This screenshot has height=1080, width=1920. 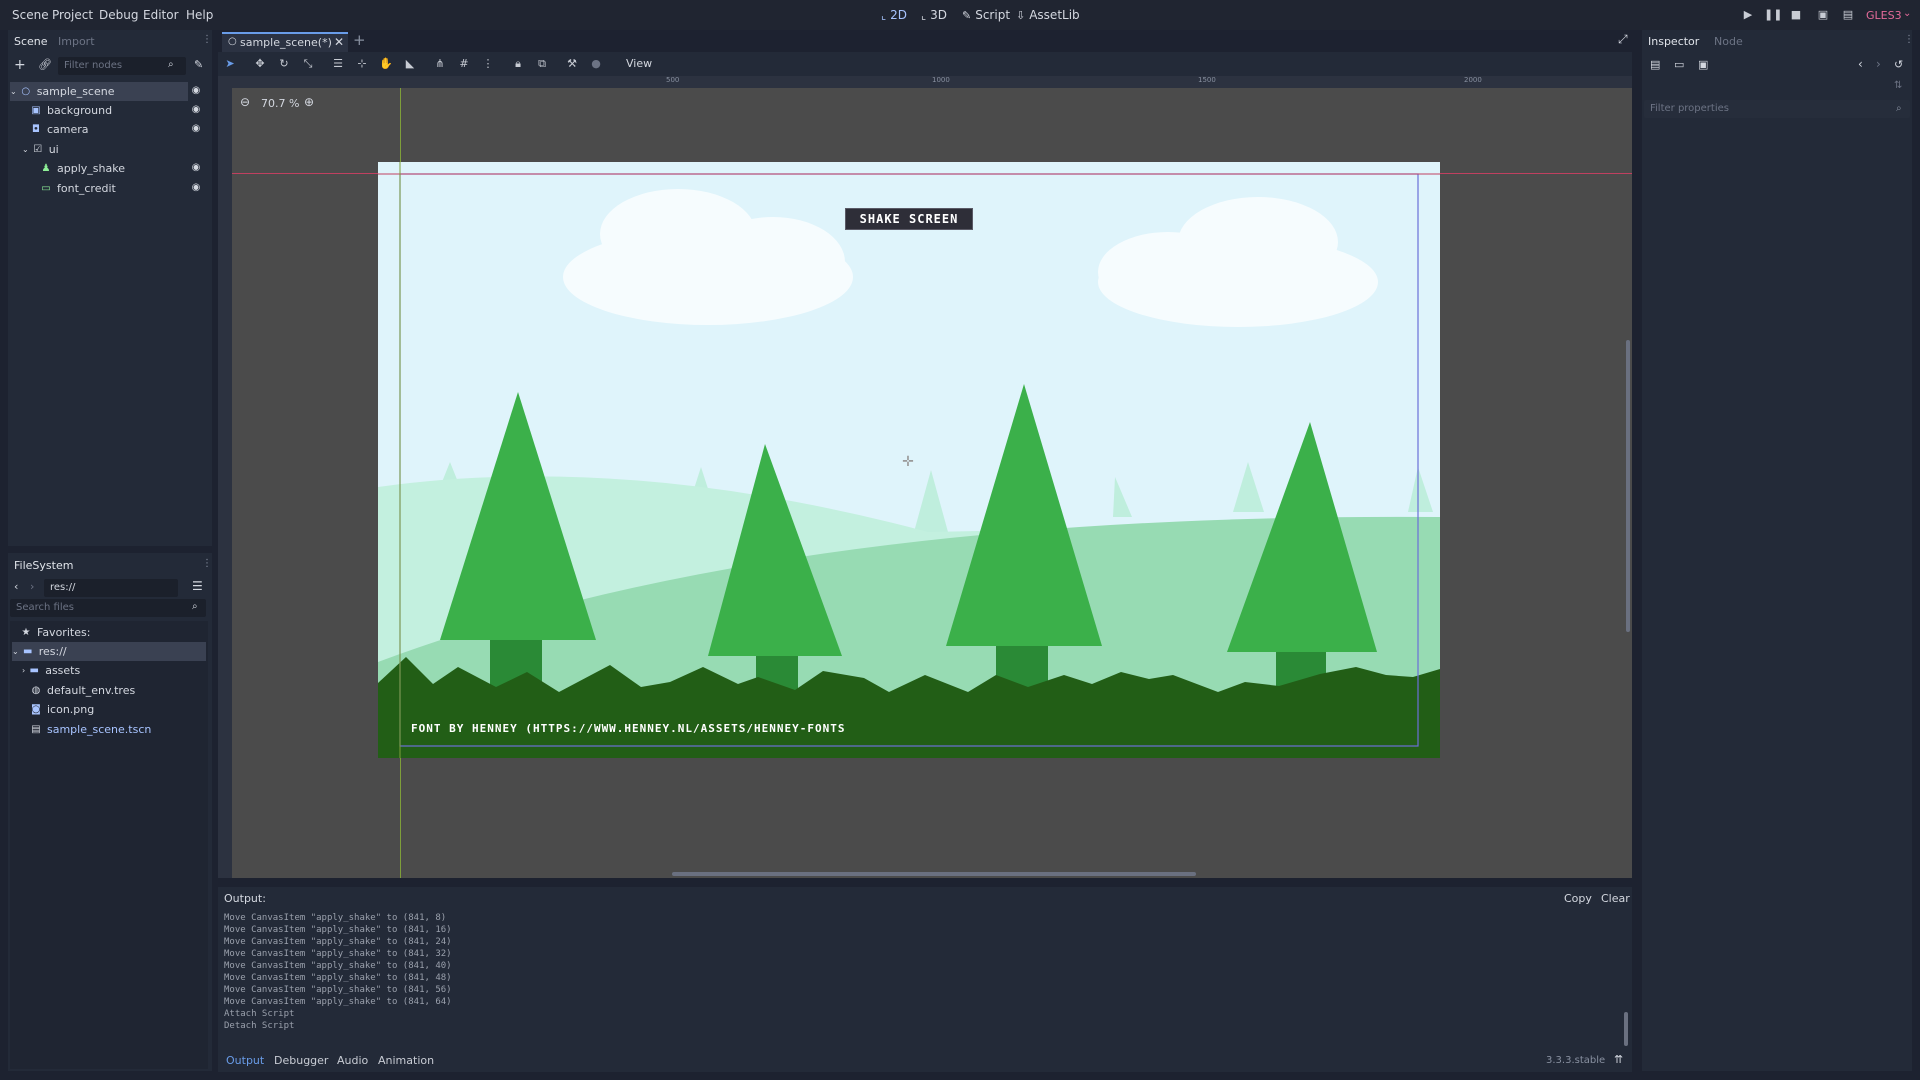 What do you see at coordinates (197, 586) in the screenshot?
I see `list-view-icon: ☰` at bounding box center [197, 586].